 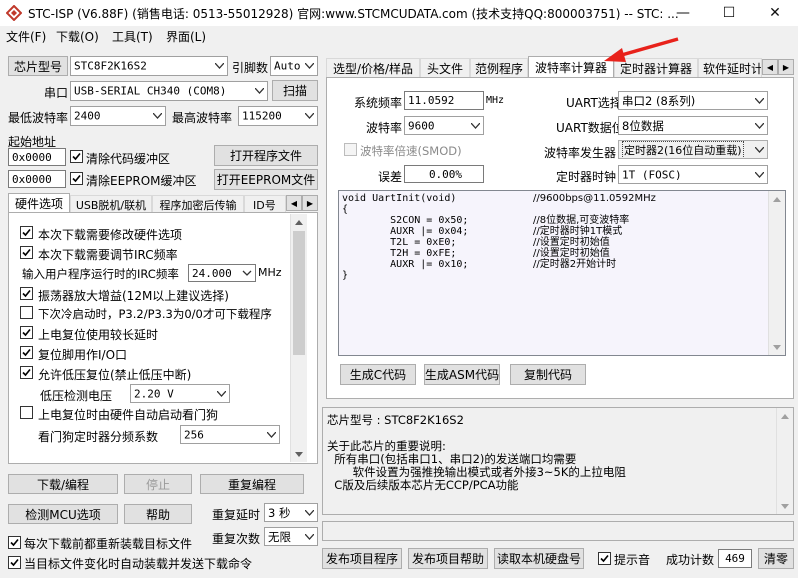 I want to click on tab-id: ID号, so click(x=265, y=204).